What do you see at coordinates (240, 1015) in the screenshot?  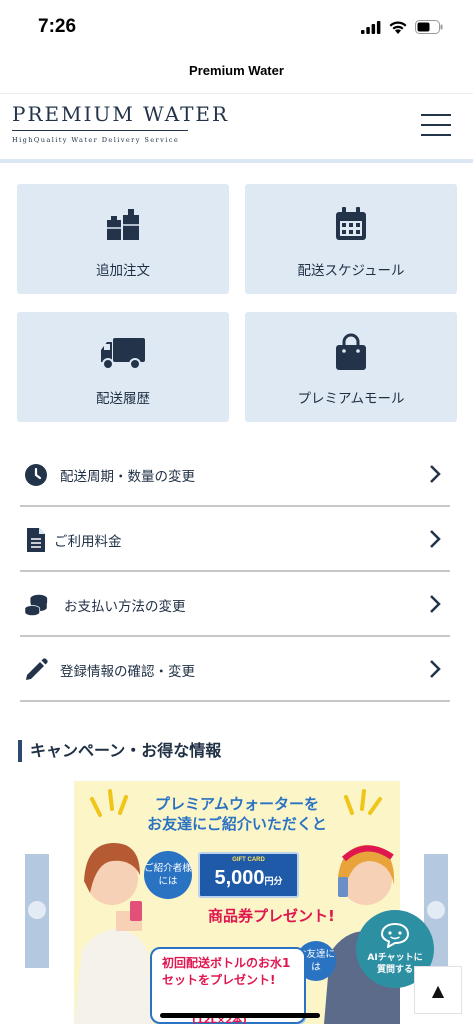 I see `home-indicator` at bounding box center [240, 1015].